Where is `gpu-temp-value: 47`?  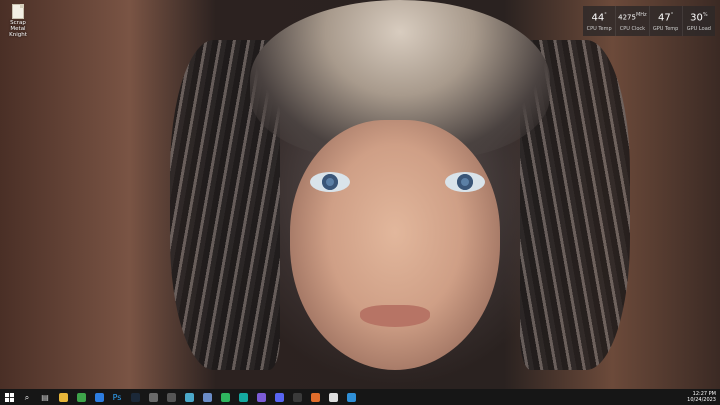 gpu-temp-value: 47 is located at coordinates (664, 18).